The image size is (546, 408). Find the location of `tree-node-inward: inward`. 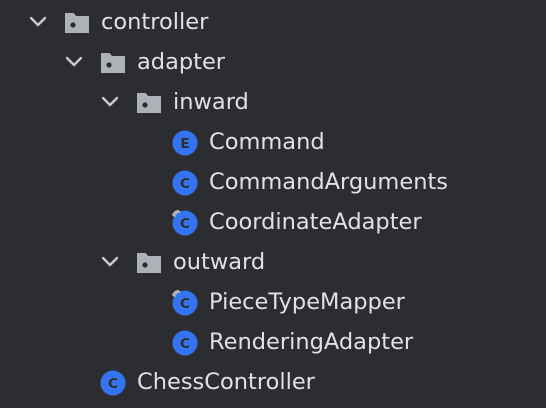

tree-node-inward: inward is located at coordinates (273, 102).